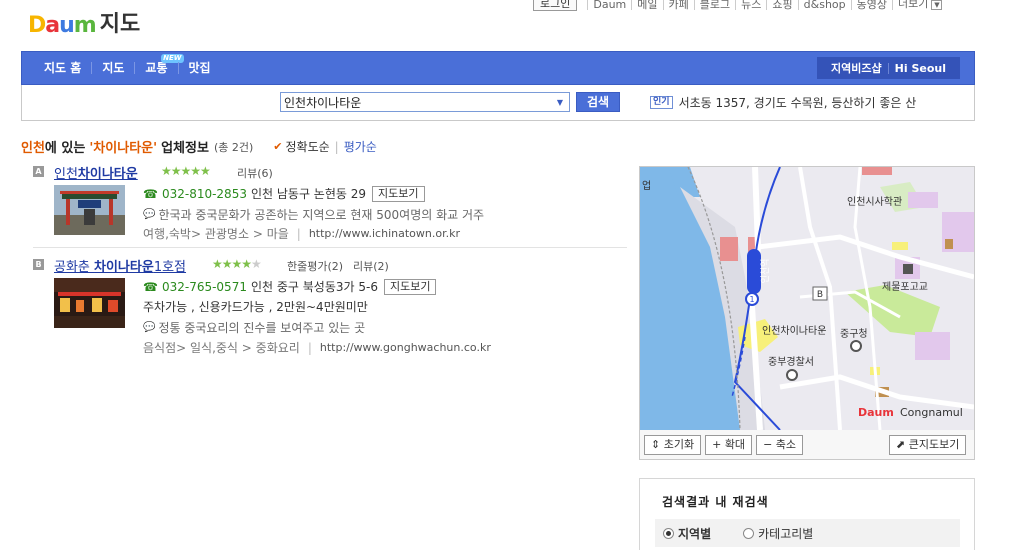  What do you see at coordinates (609, 5) in the screenshot?
I see `util-link-daum: Daum` at bounding box center [609, 5].